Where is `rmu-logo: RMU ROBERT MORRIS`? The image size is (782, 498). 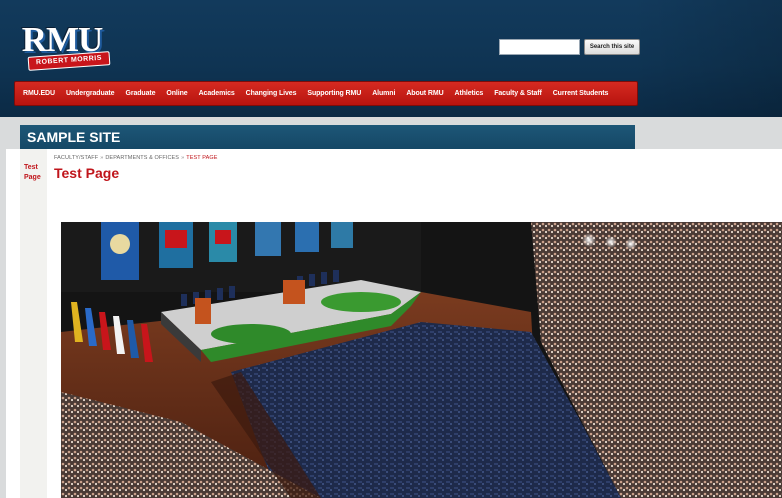
rmu-logo: RMU ROBERT MORRIS is located at coordinates (62, 46).